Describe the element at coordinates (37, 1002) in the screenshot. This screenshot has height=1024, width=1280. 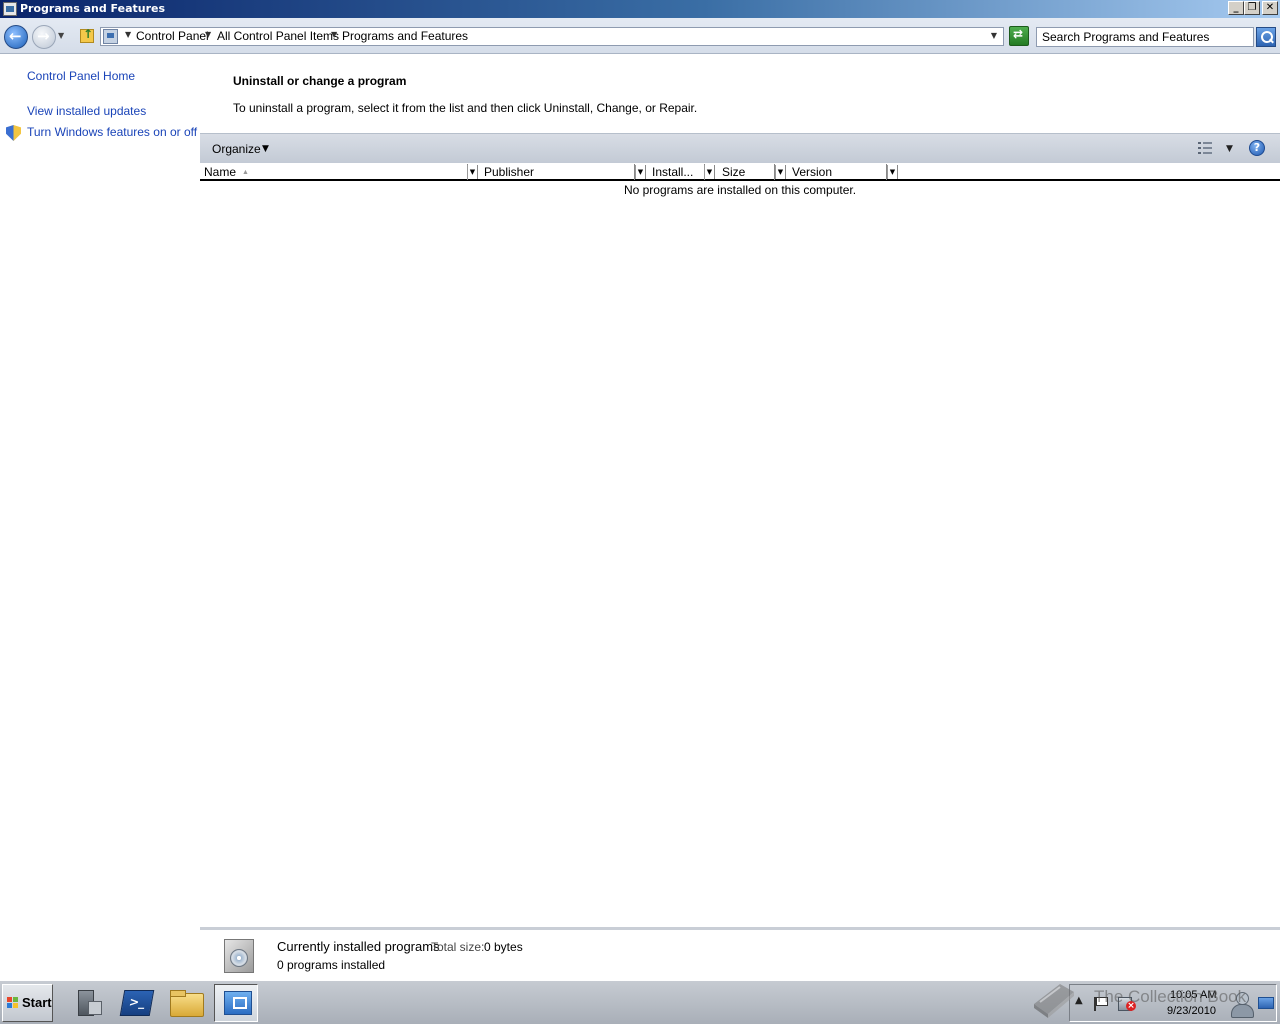
I see `start-label: Start` at that location.